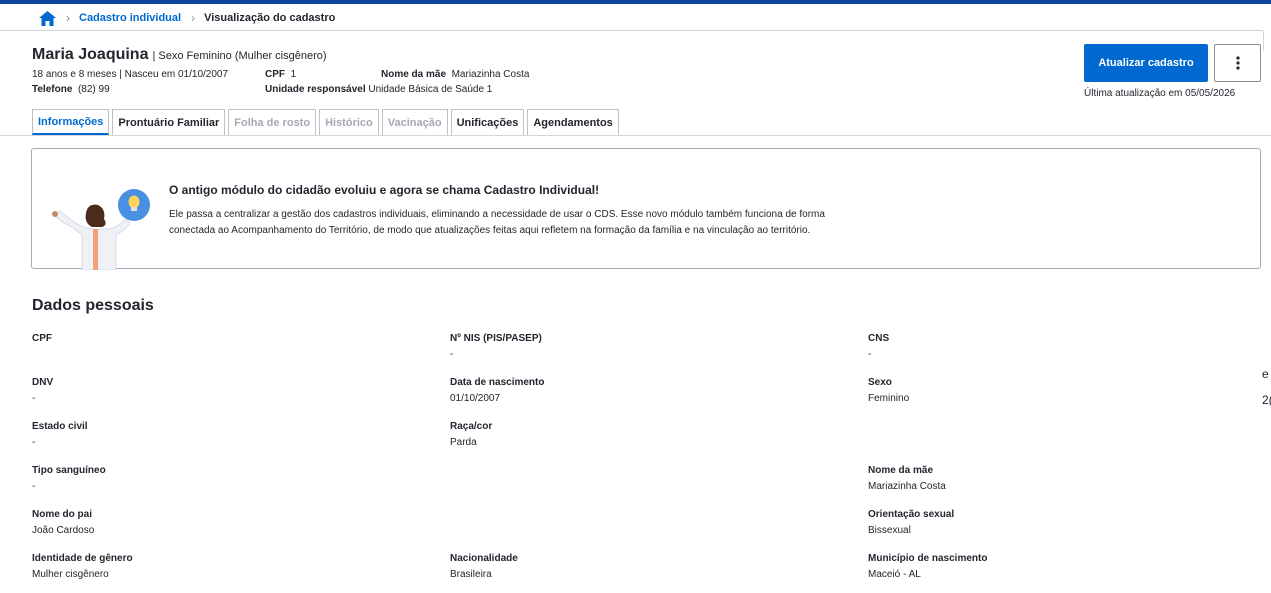  Describe the element at coordinates (222, 523) in the screenshot. I see `field-father-name: Nome do pai João Cardoso` at that location.